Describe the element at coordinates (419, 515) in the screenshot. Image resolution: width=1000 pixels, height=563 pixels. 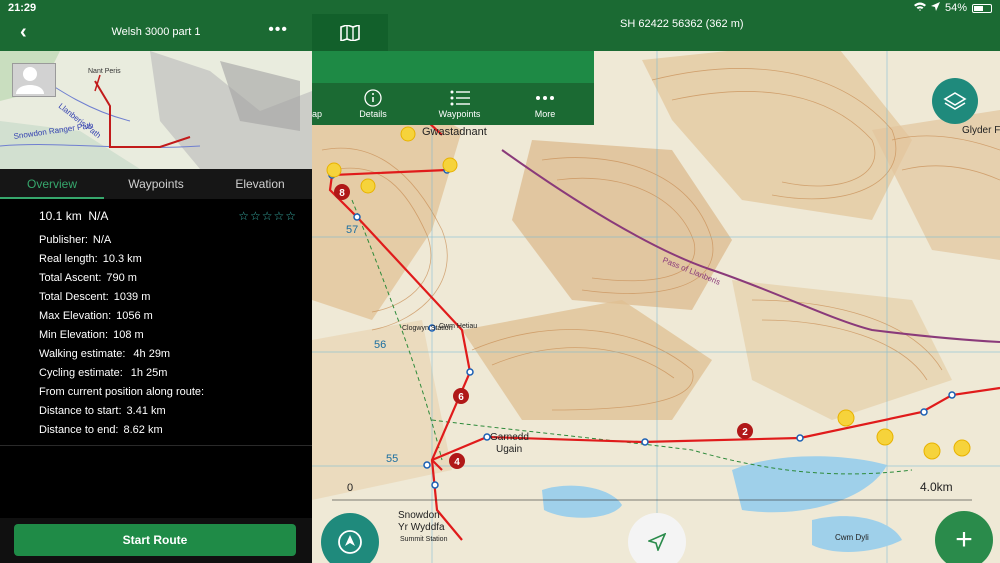
I see `map-label-snowdon: Snowdon` at that location.